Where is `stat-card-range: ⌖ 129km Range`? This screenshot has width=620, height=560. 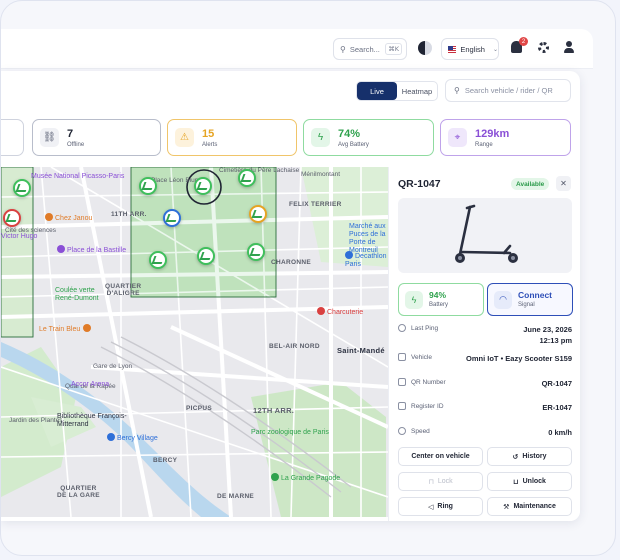 stat-card-range: ⌖ 129km Range is located at coordinates (505, 137).